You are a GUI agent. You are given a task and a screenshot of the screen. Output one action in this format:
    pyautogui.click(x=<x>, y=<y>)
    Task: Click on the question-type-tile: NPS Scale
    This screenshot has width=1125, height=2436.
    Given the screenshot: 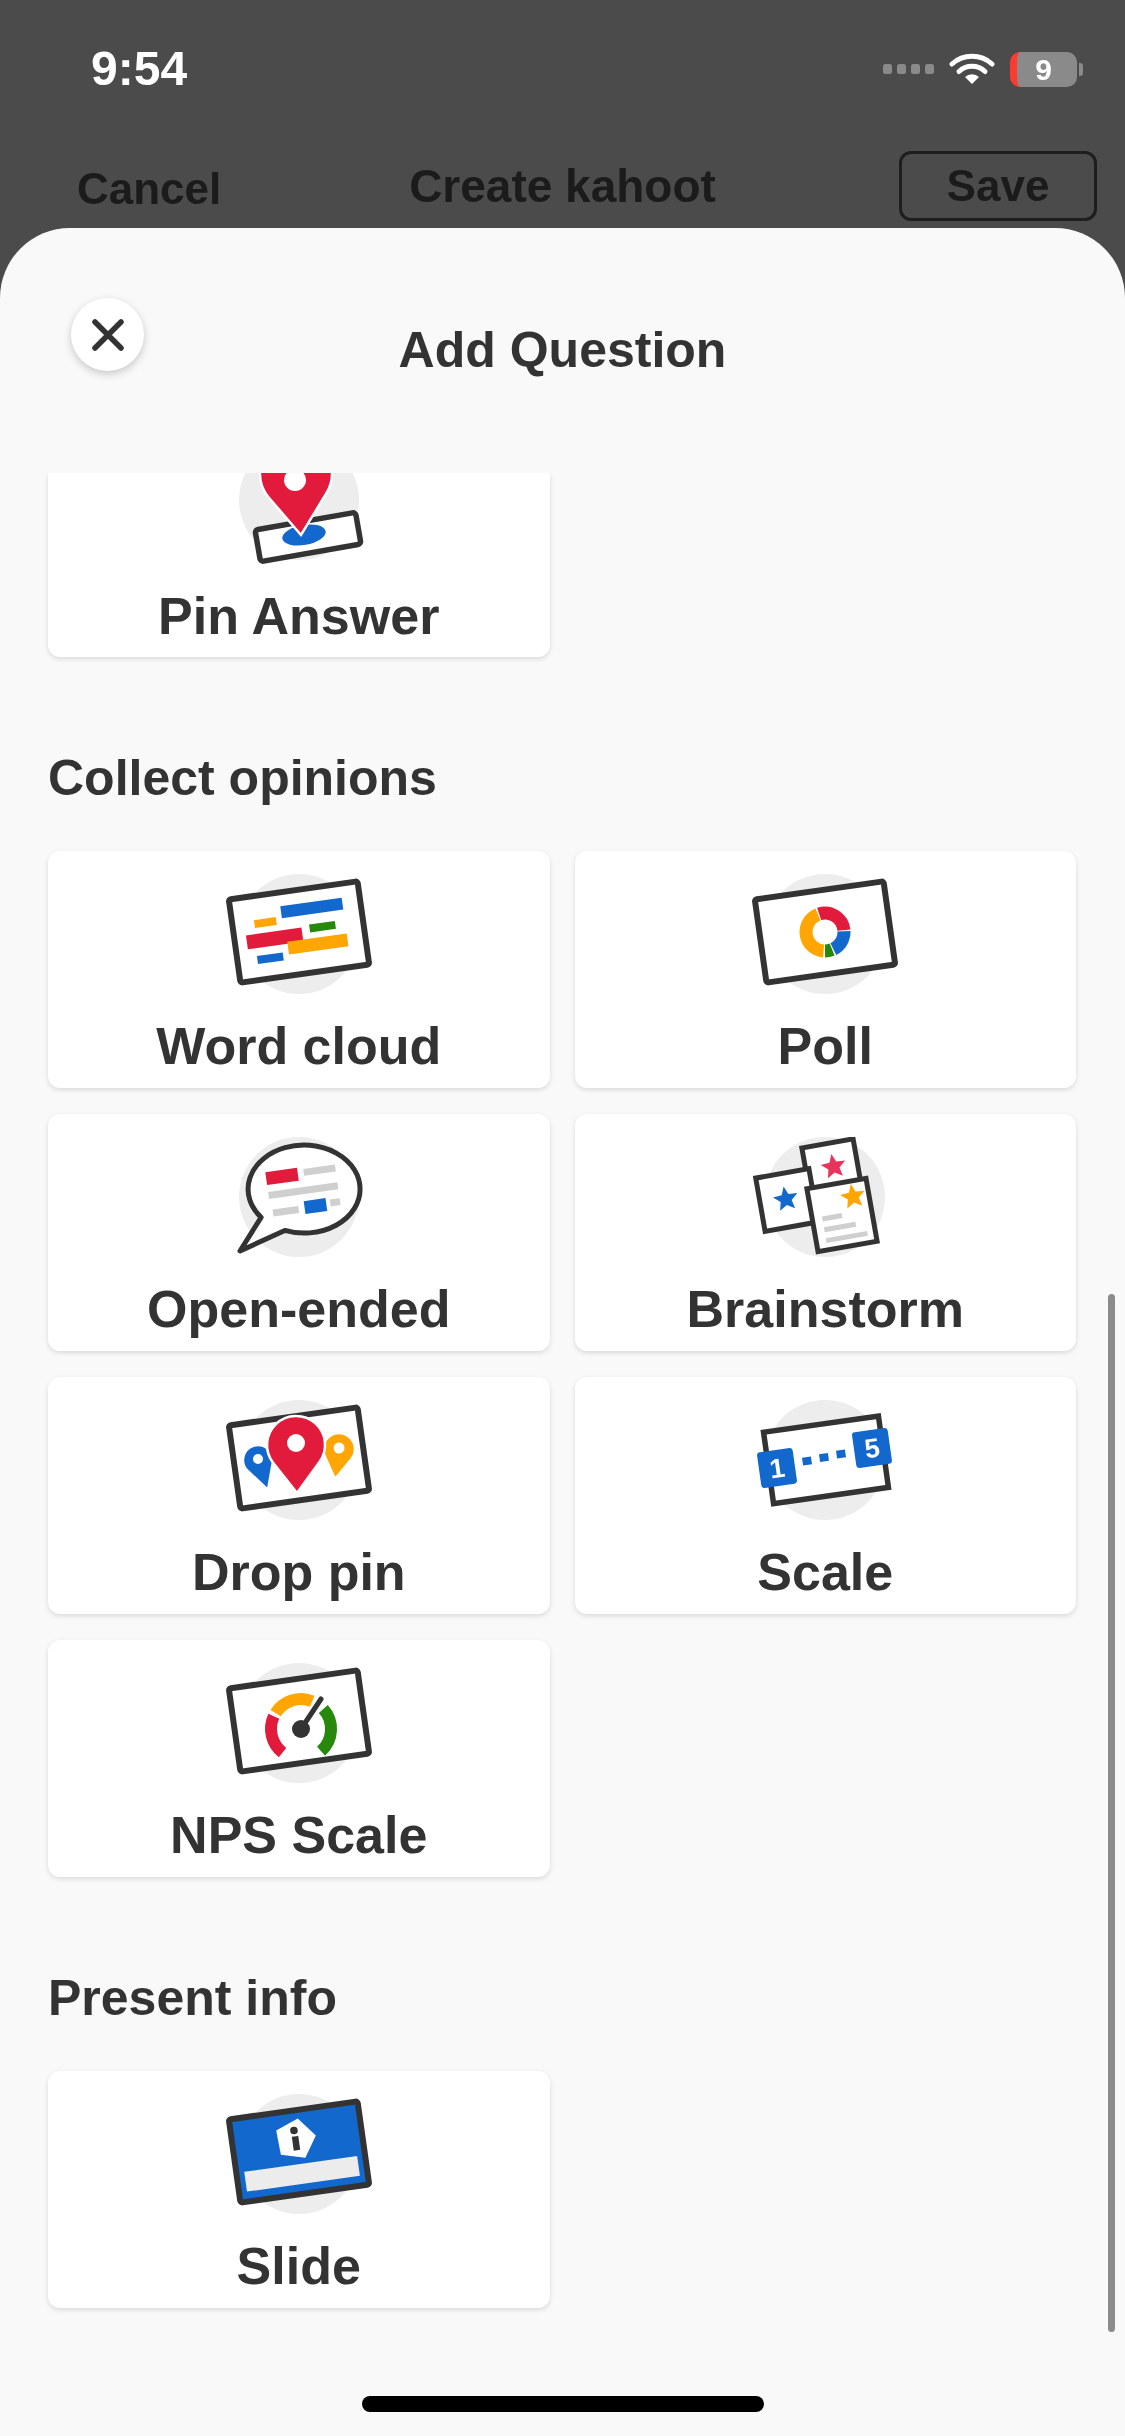 What is the action you would take?
    pyautogui.click(x=299, y=1758)
    